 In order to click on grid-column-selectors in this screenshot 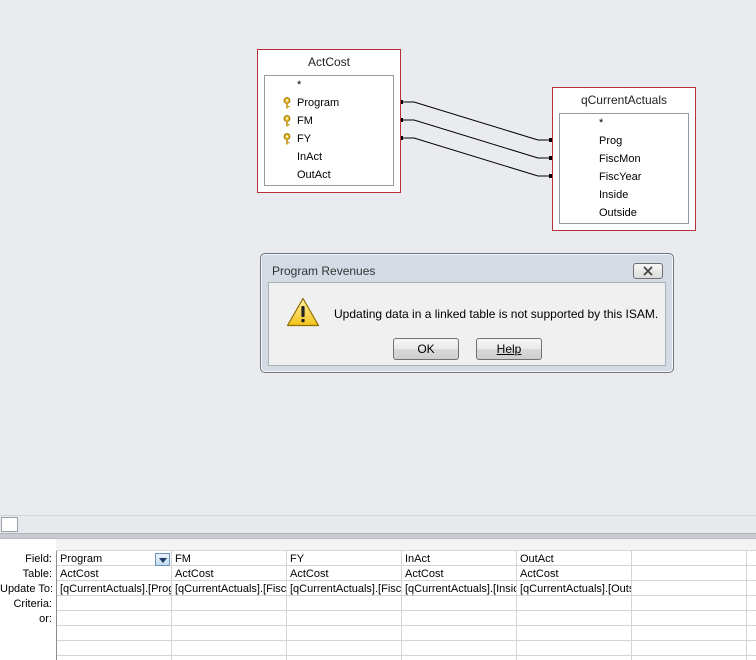, I will do `click(406, 545)`.